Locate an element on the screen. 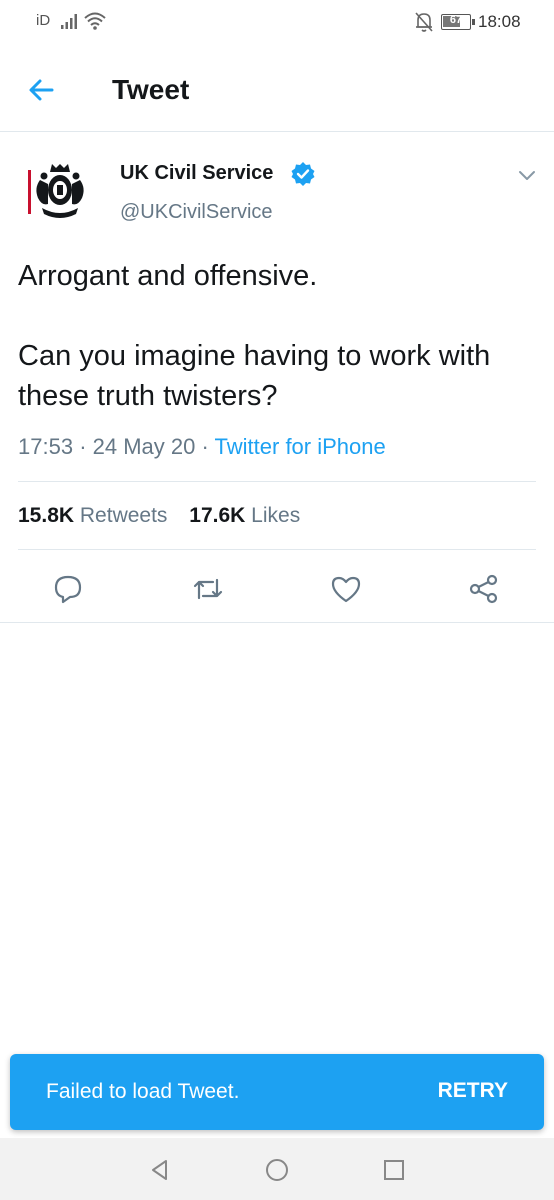 This screenshot has height=1200, width=554. home-circle-icon is located at coordinates (277, 1170).